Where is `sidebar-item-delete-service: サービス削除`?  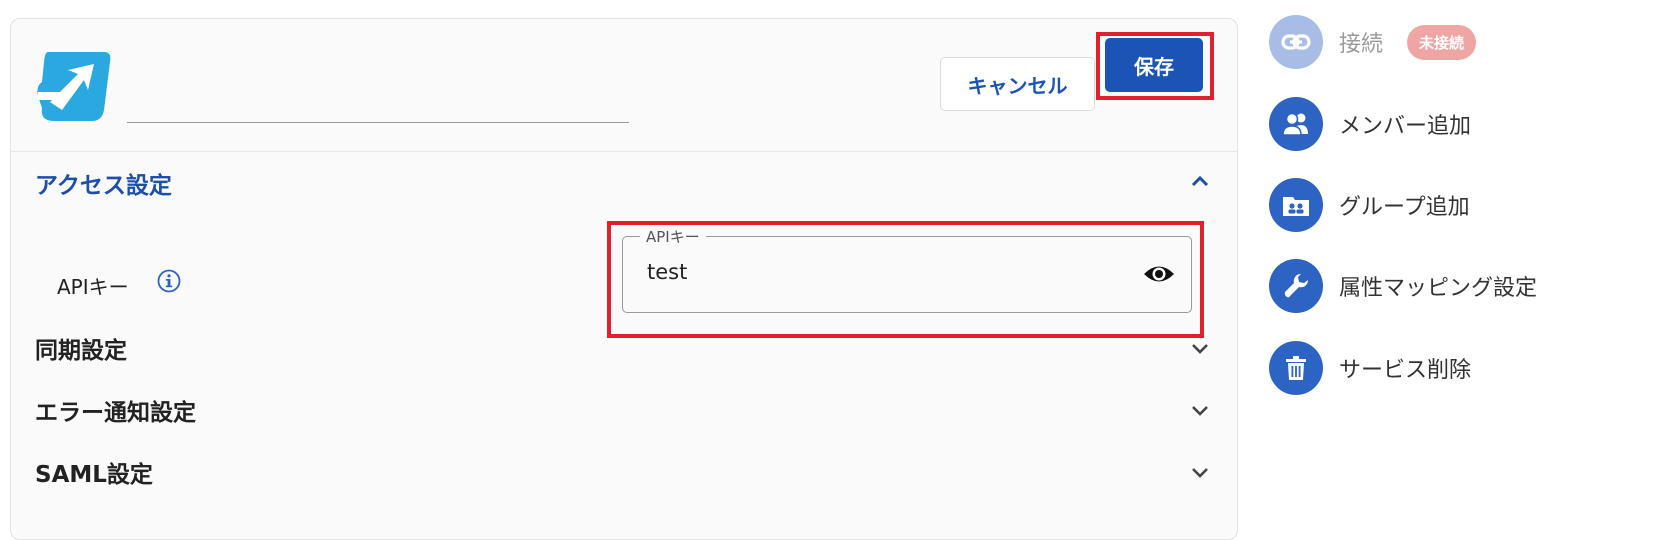
sidebar-item-delete-service: サービス削除 is located at coordinates (1370, 368).